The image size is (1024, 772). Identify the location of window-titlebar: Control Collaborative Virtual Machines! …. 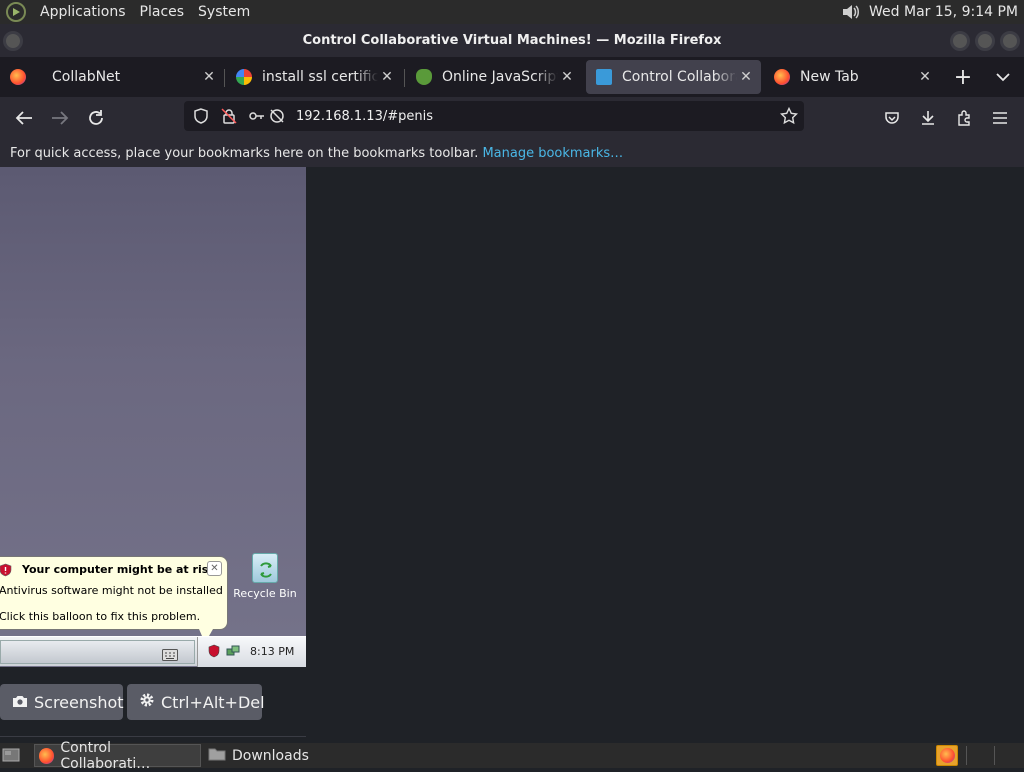
(512, 40).